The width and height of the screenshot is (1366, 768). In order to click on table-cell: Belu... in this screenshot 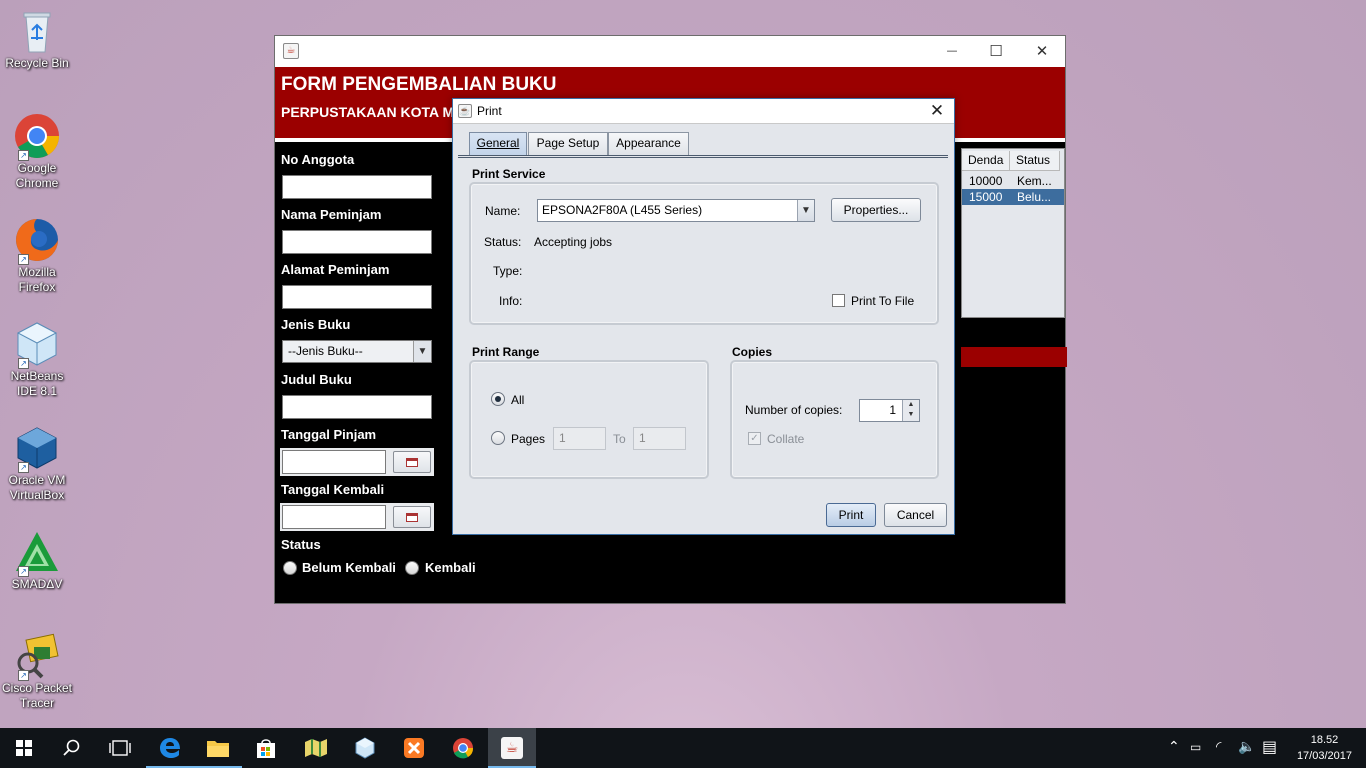, I will do `click(1037, 197)`.